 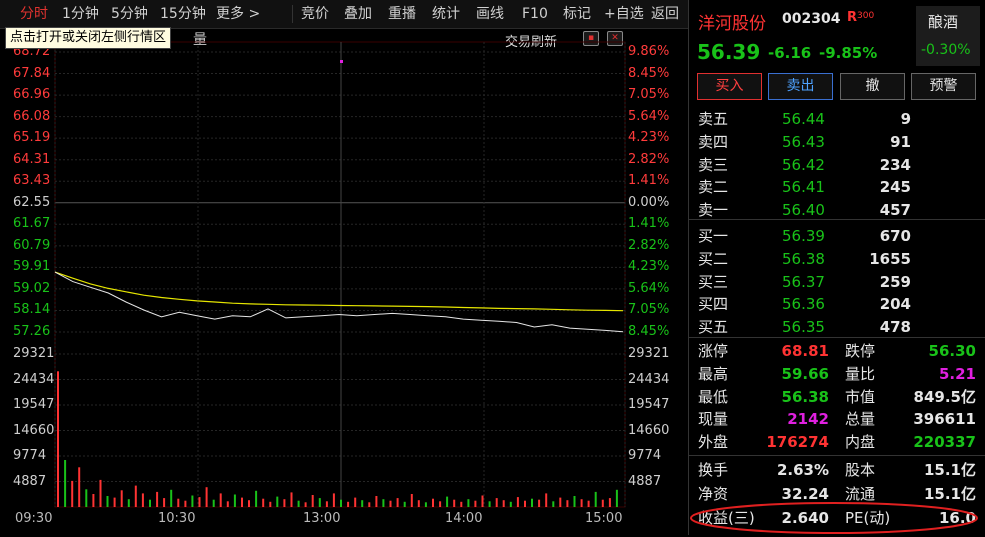 I want to click on stat-label: 内盘, so click(x=860, y=442).